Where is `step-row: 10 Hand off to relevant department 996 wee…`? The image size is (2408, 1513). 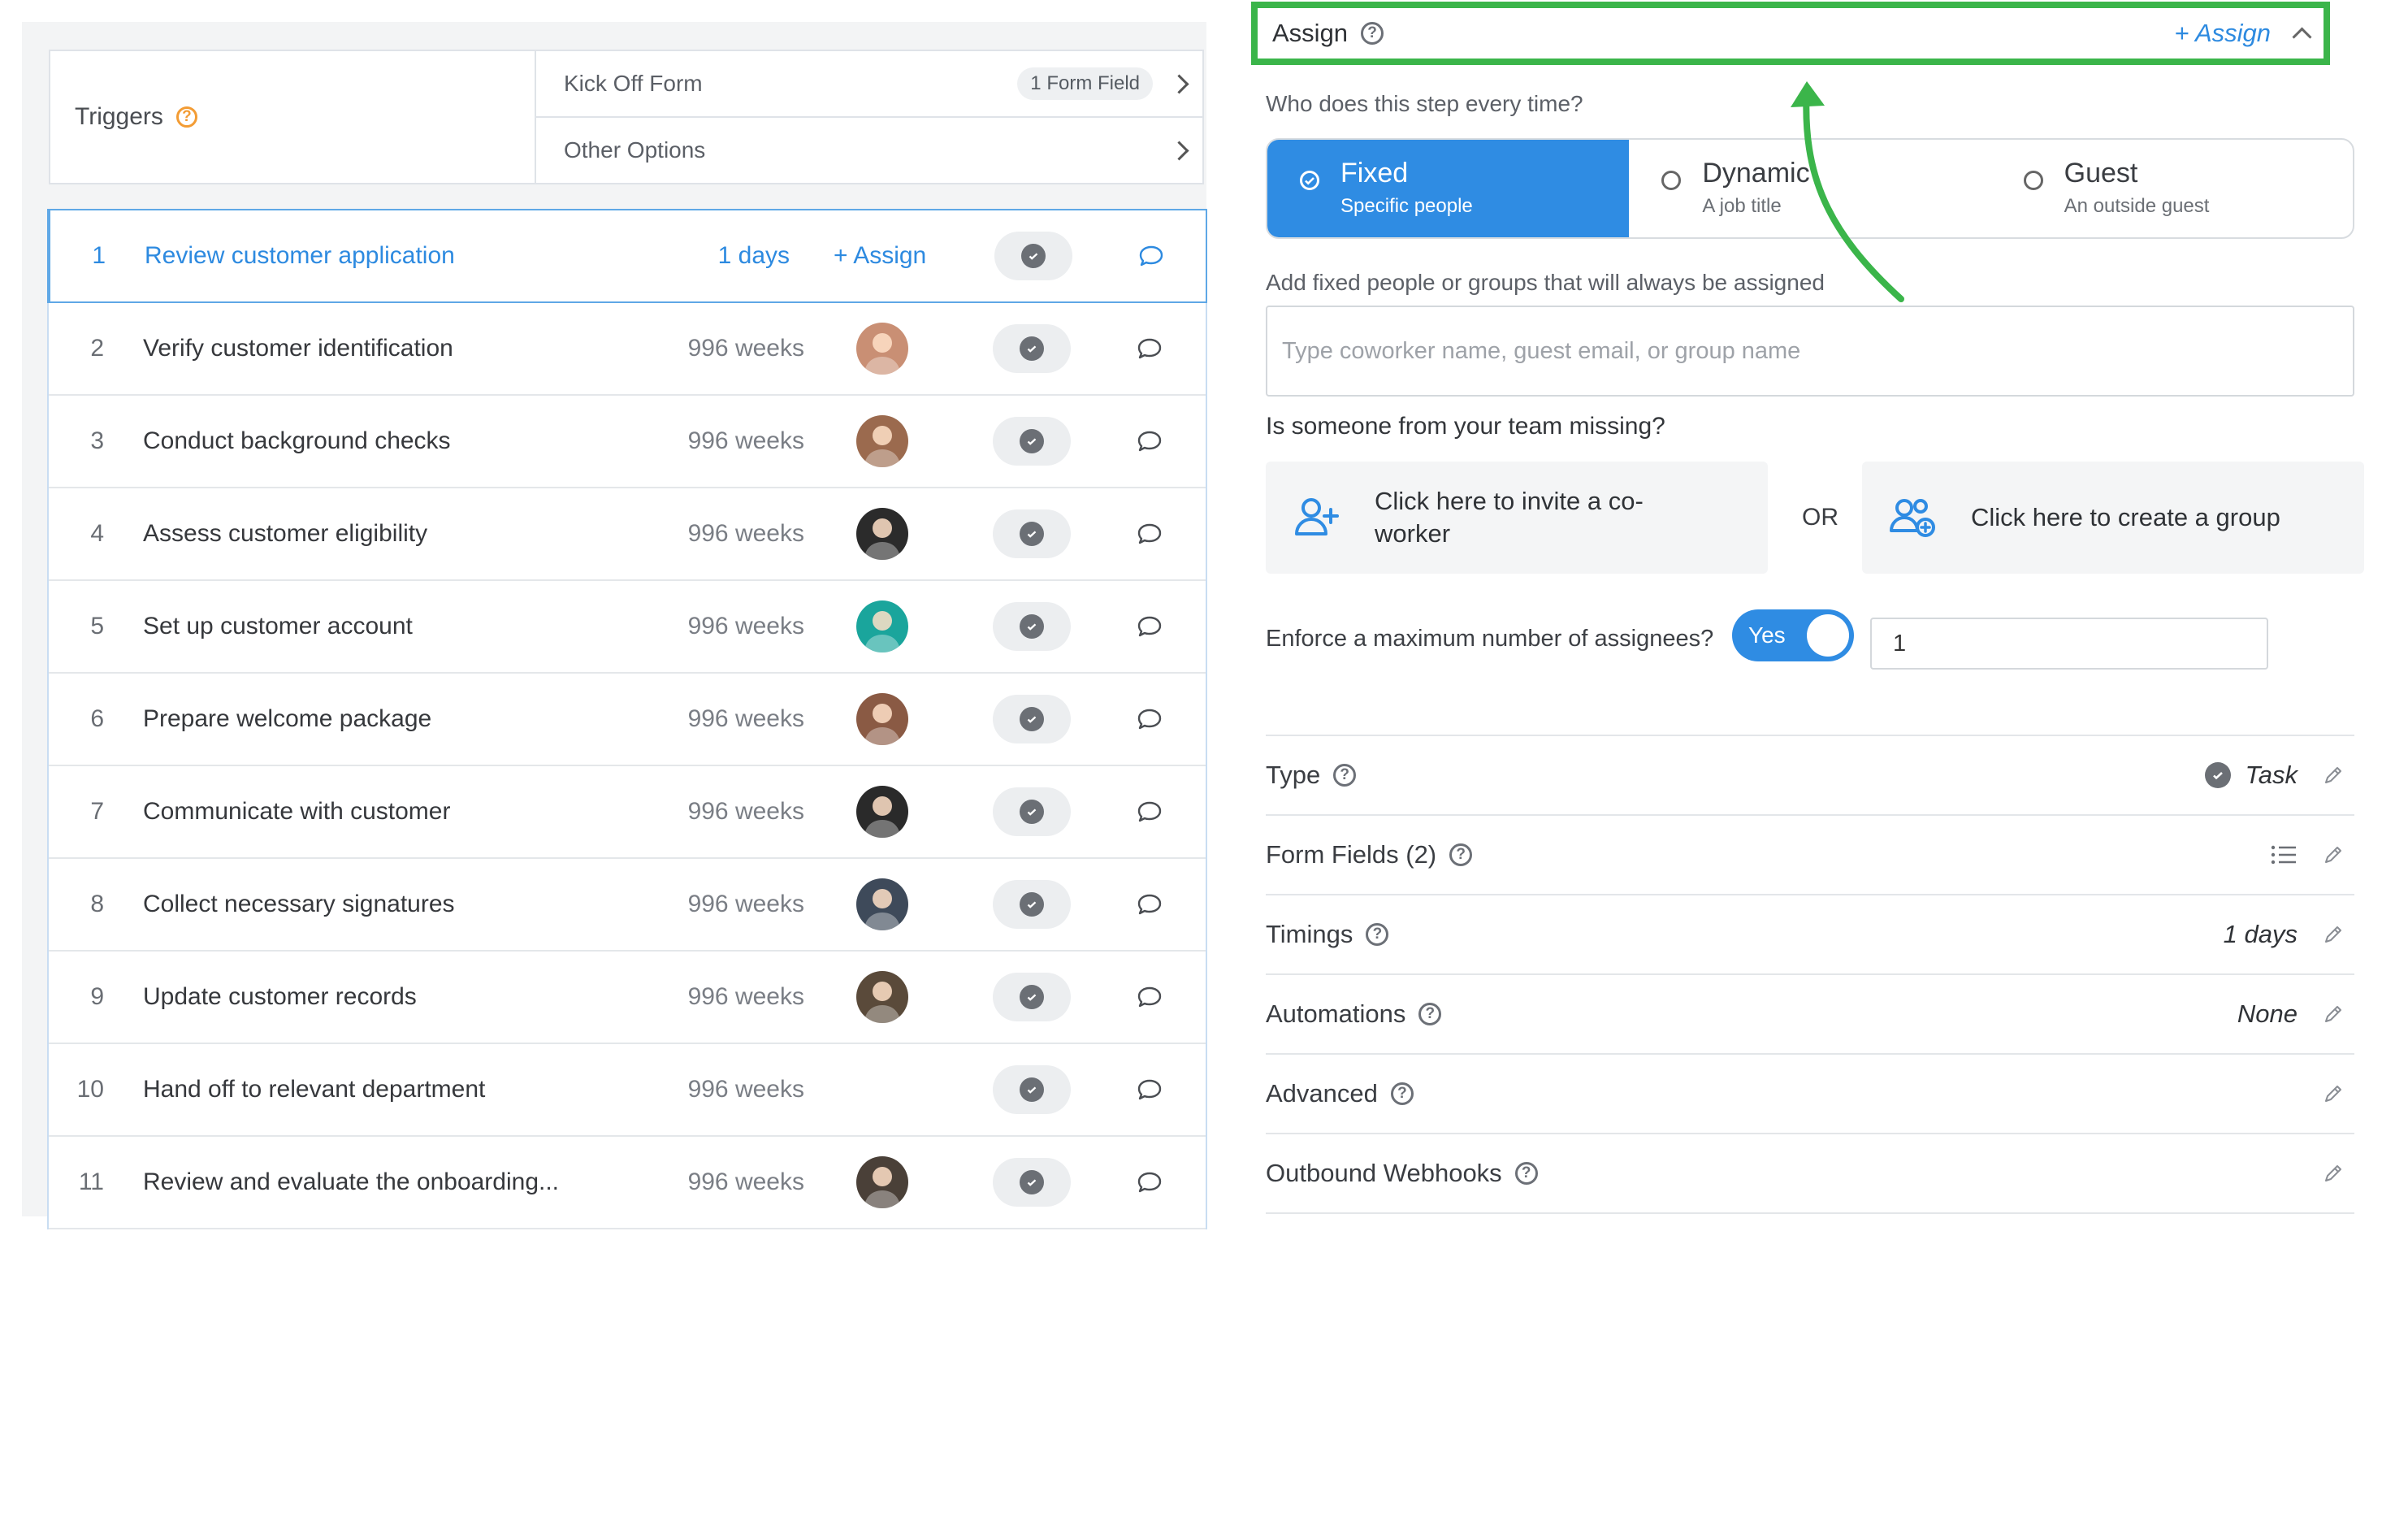 step-row: 10 Hand off to relevant department 996 wee… is located at coordinates (627, 1090).